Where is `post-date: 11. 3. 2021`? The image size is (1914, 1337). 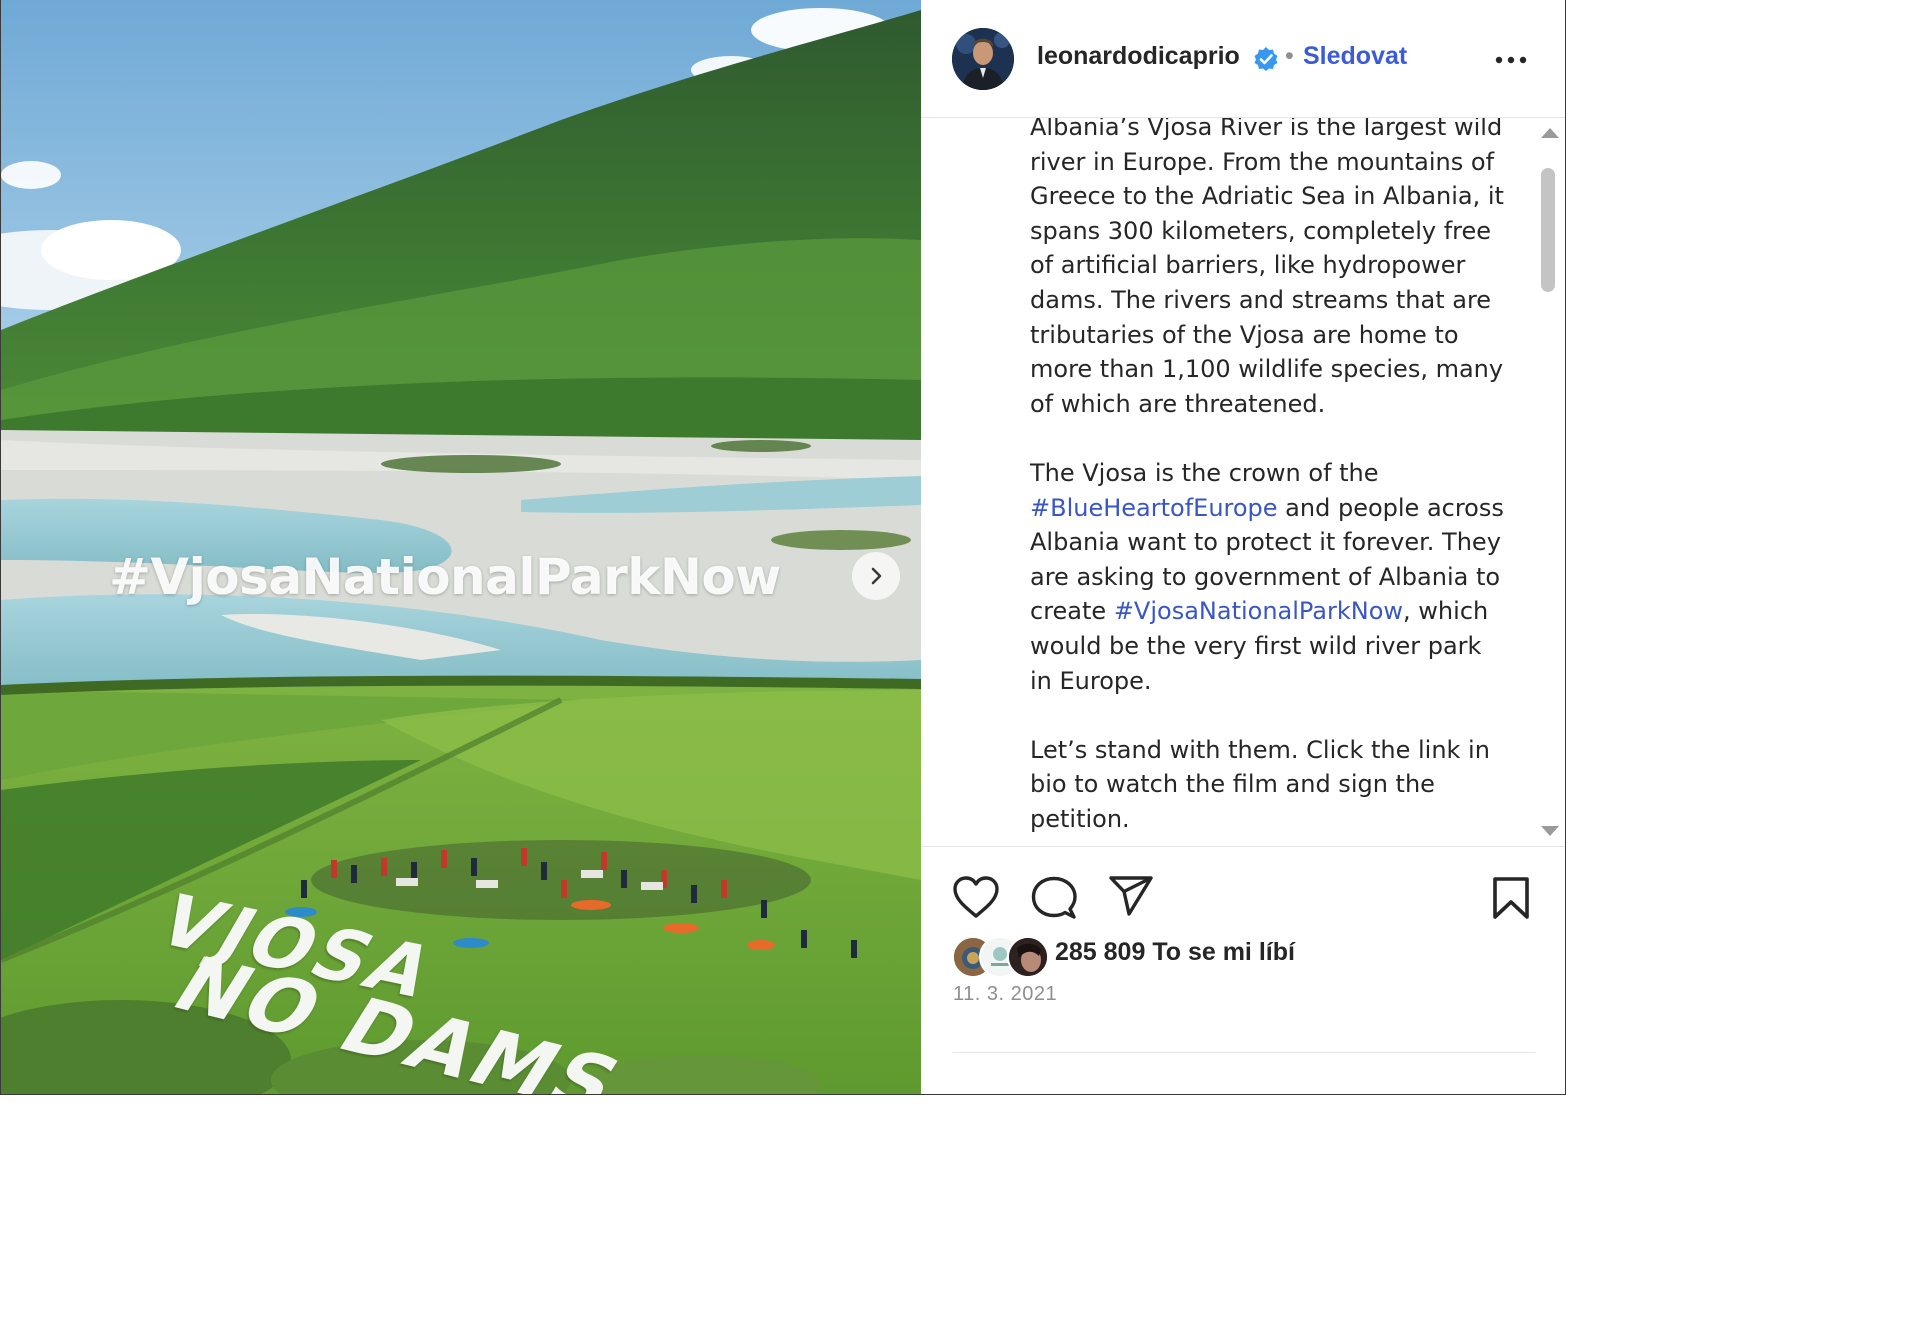
post-date: 11. 3. 2021 is located at coordinates (1005, 994).